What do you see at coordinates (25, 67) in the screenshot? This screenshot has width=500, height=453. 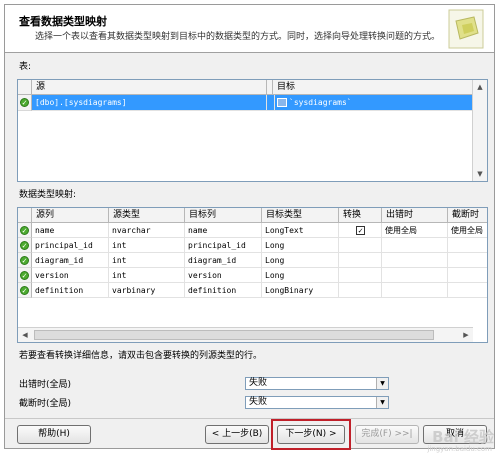 I see `tables-label: 表:` at bounding box center [25, 67].